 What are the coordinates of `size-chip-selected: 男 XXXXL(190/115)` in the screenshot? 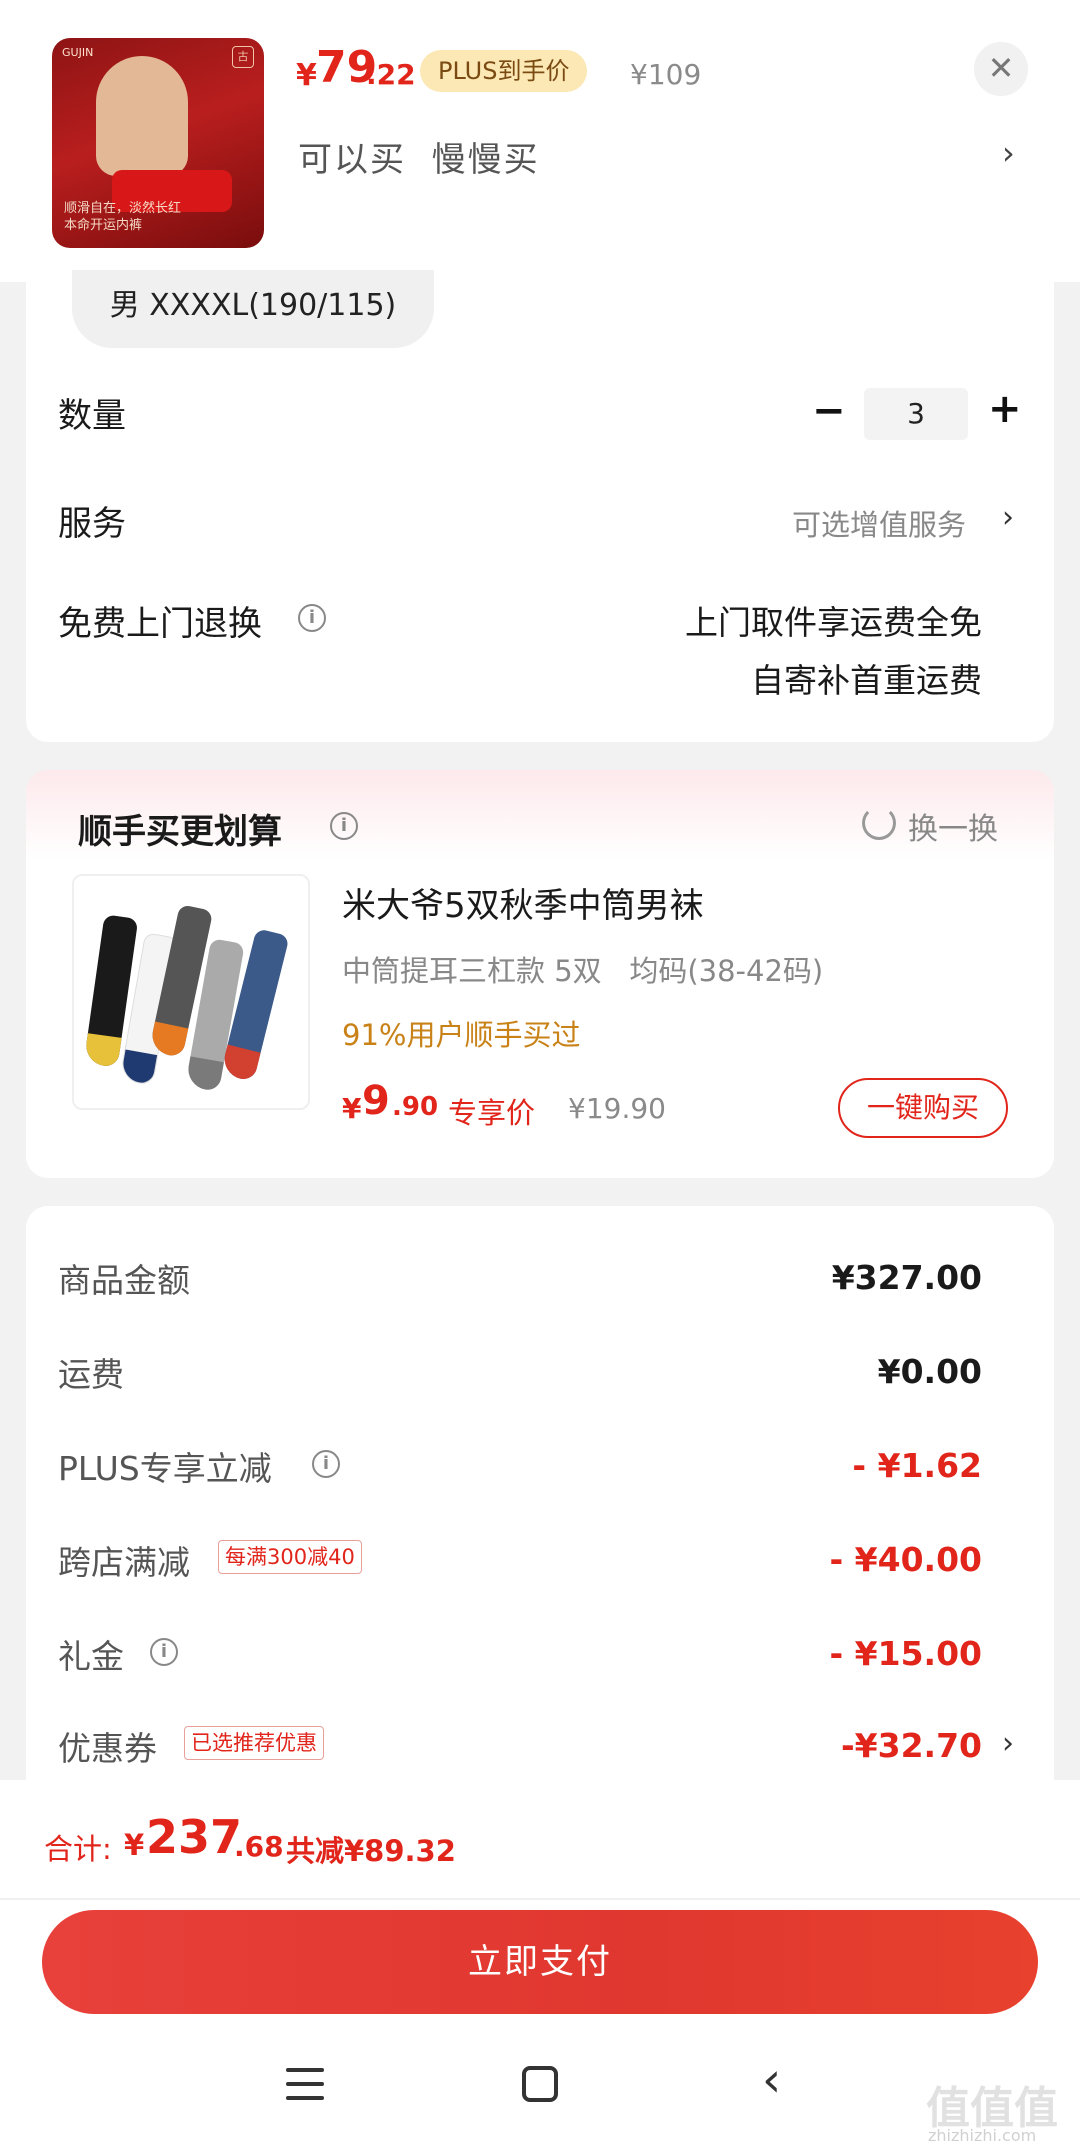 It's located at (253, 309).